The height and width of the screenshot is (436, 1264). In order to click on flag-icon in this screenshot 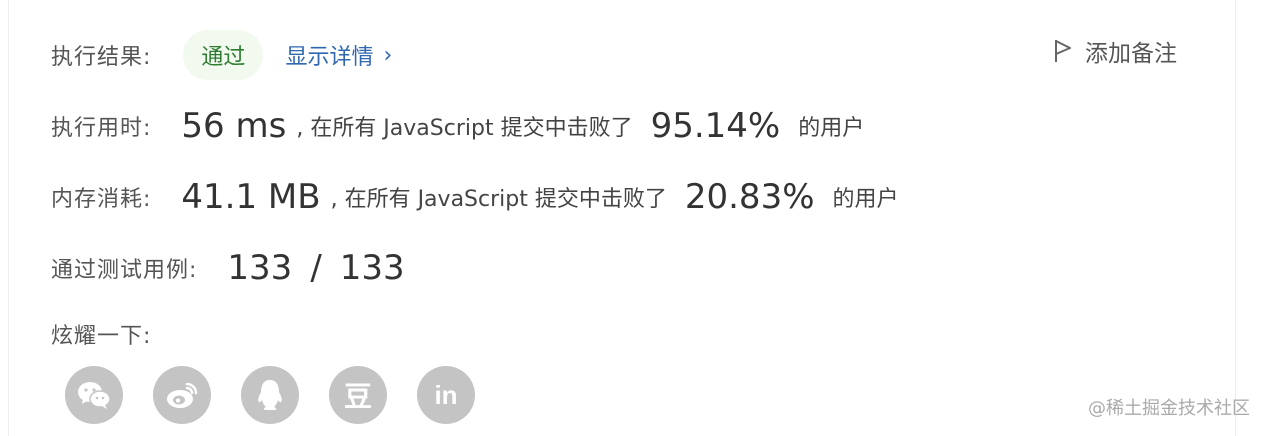, I will do `click(1063, 51)`.